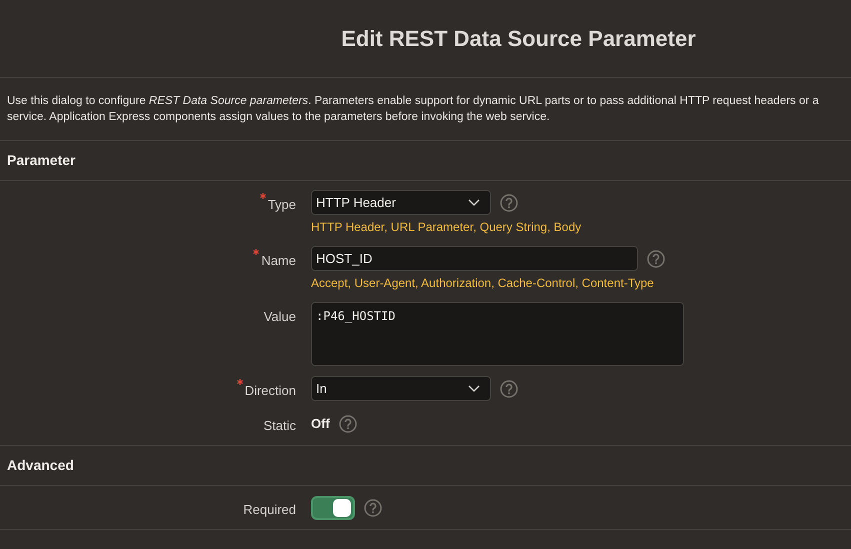  What do you see at coordinates (269, 510) in the screenshot?
I see `field-label: Required` at bounding box center [269, 510].